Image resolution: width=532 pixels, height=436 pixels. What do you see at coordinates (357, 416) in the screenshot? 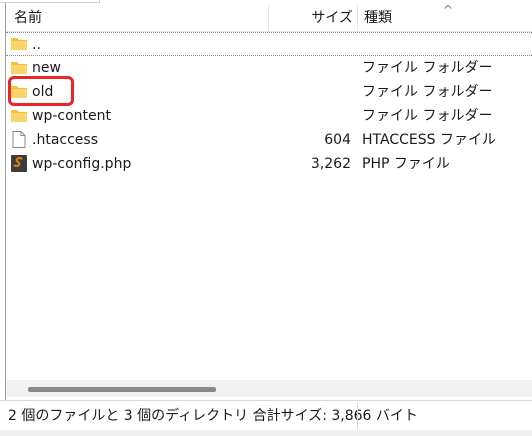
I see `status-divider` at bounding box center [357, 416].